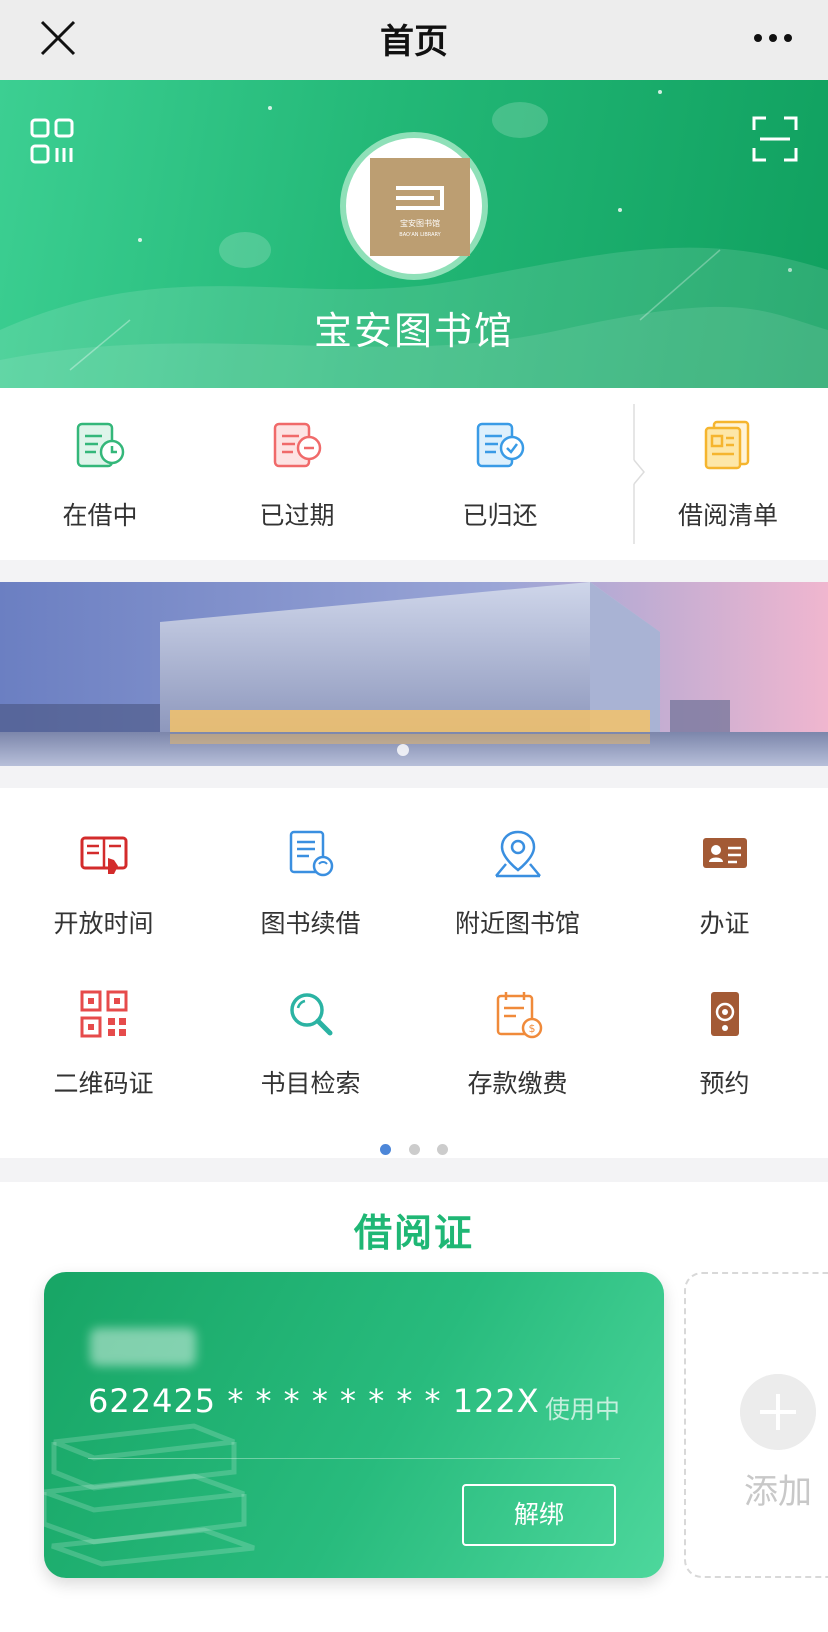 This screenshot has width=828, height=1632. I want to click on cardholder-name-blurred, so click(143, 1347).